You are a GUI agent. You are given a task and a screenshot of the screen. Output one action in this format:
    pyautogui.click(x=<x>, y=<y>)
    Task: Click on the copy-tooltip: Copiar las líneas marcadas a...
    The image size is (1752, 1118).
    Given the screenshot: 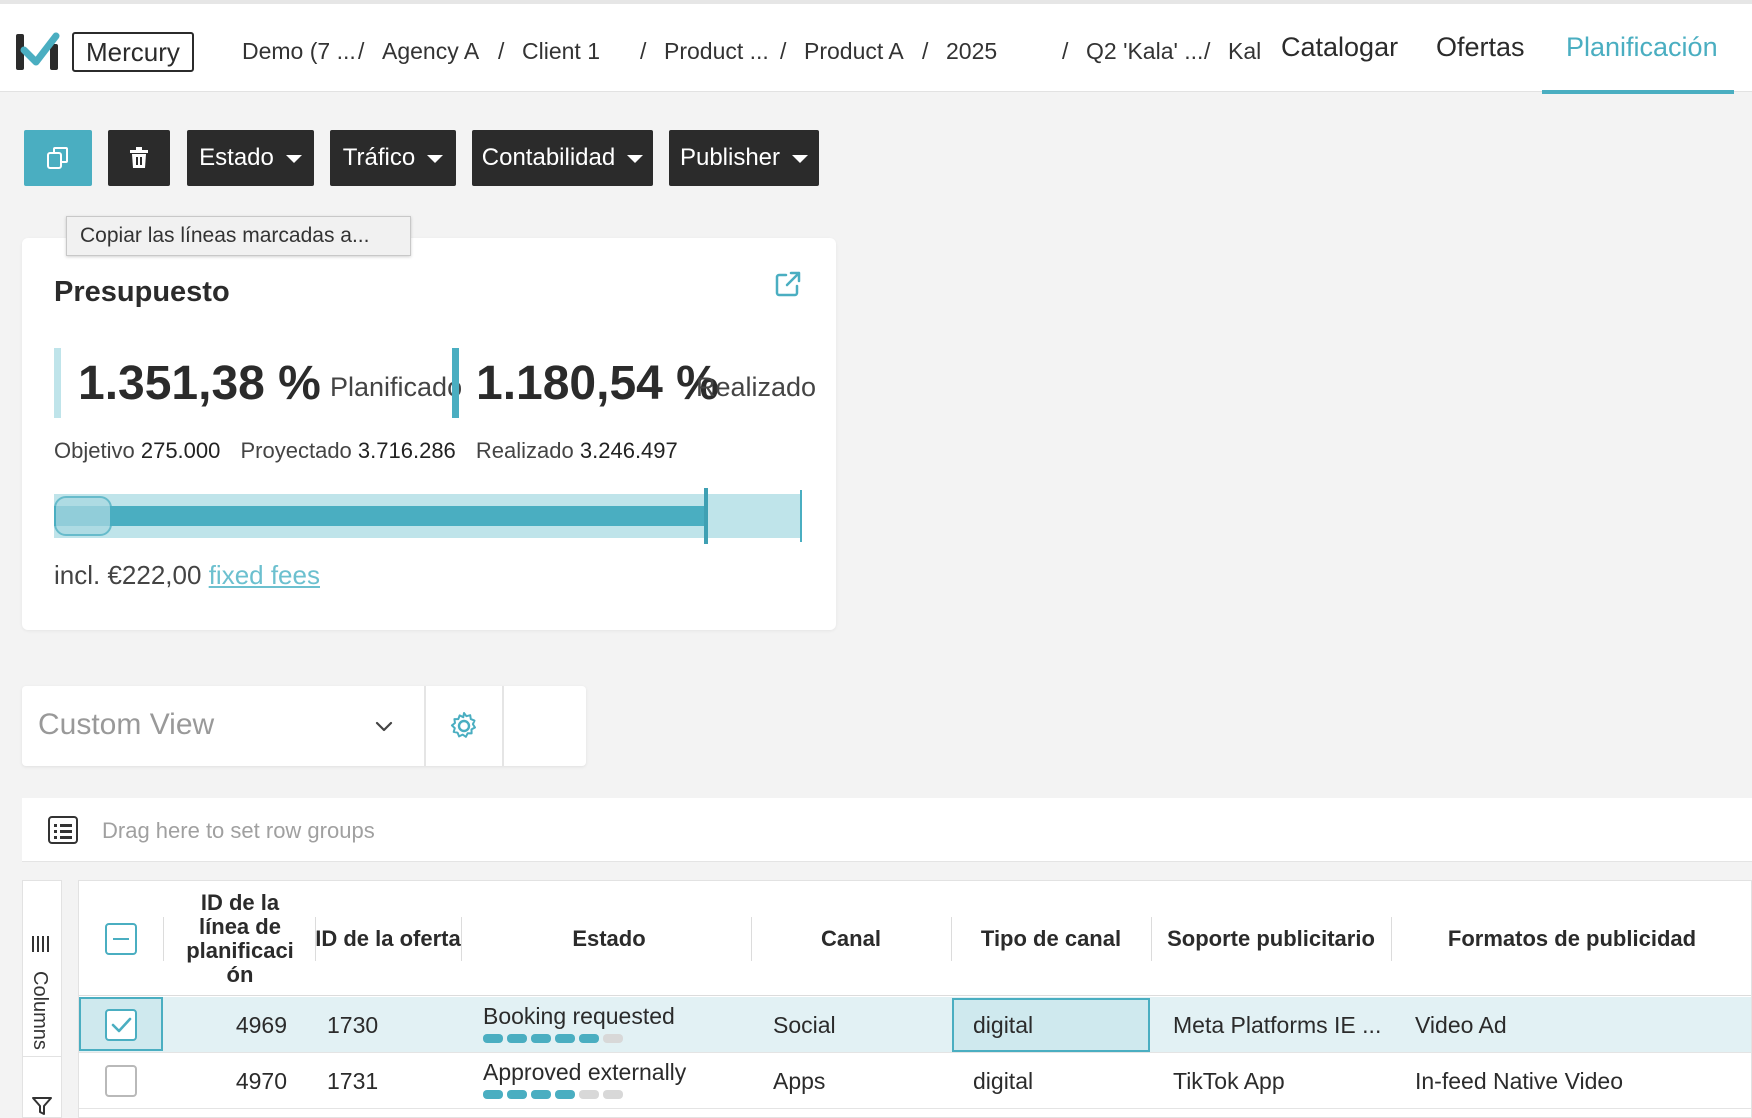 What is the action you would take?
    pyautogui.click(x=238, y=236)
    